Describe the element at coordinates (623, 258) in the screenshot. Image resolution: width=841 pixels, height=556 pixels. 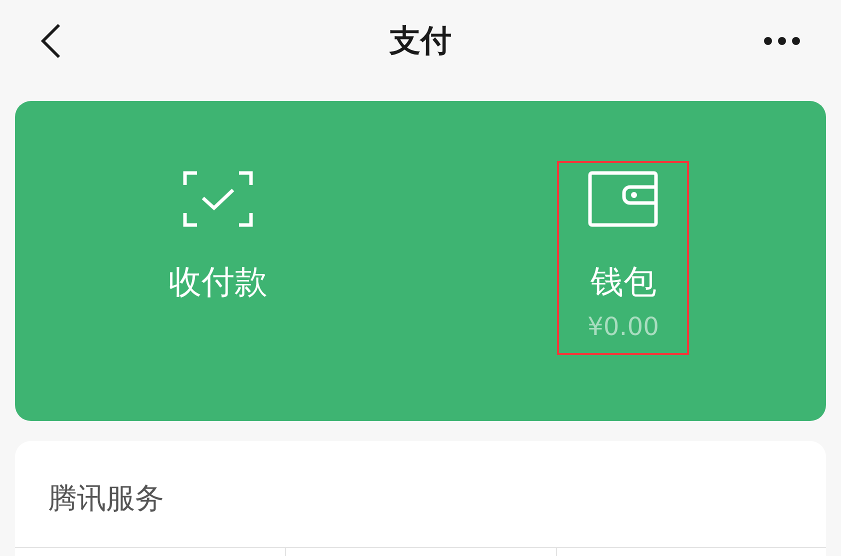
I see `action-item: 钱包 ¥0.00` at that location.